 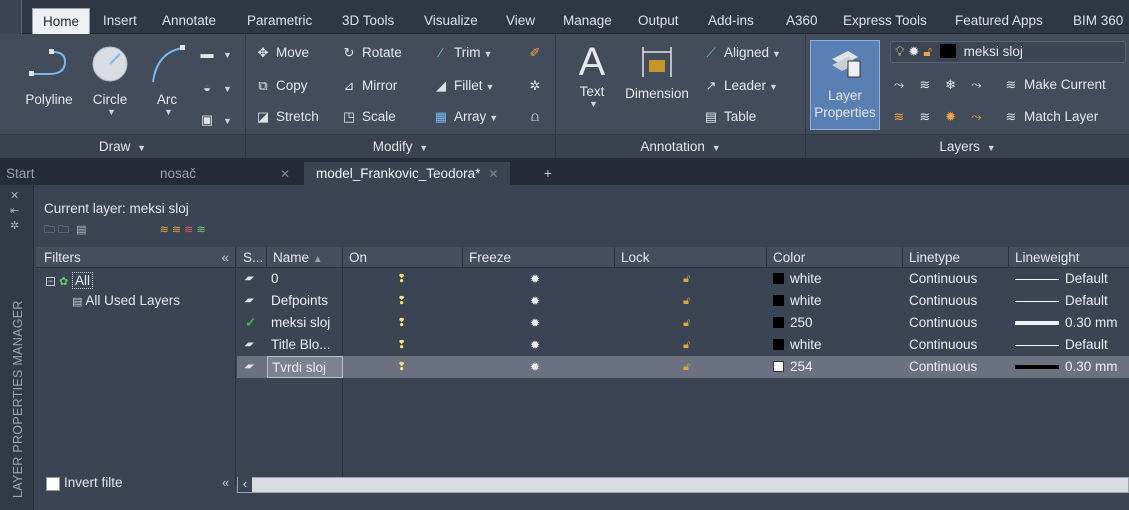 What do you see at coordinates (451, 21) in the screenshot?
I see `tab-visualize: Visualize` at bounding box center [451, 21].